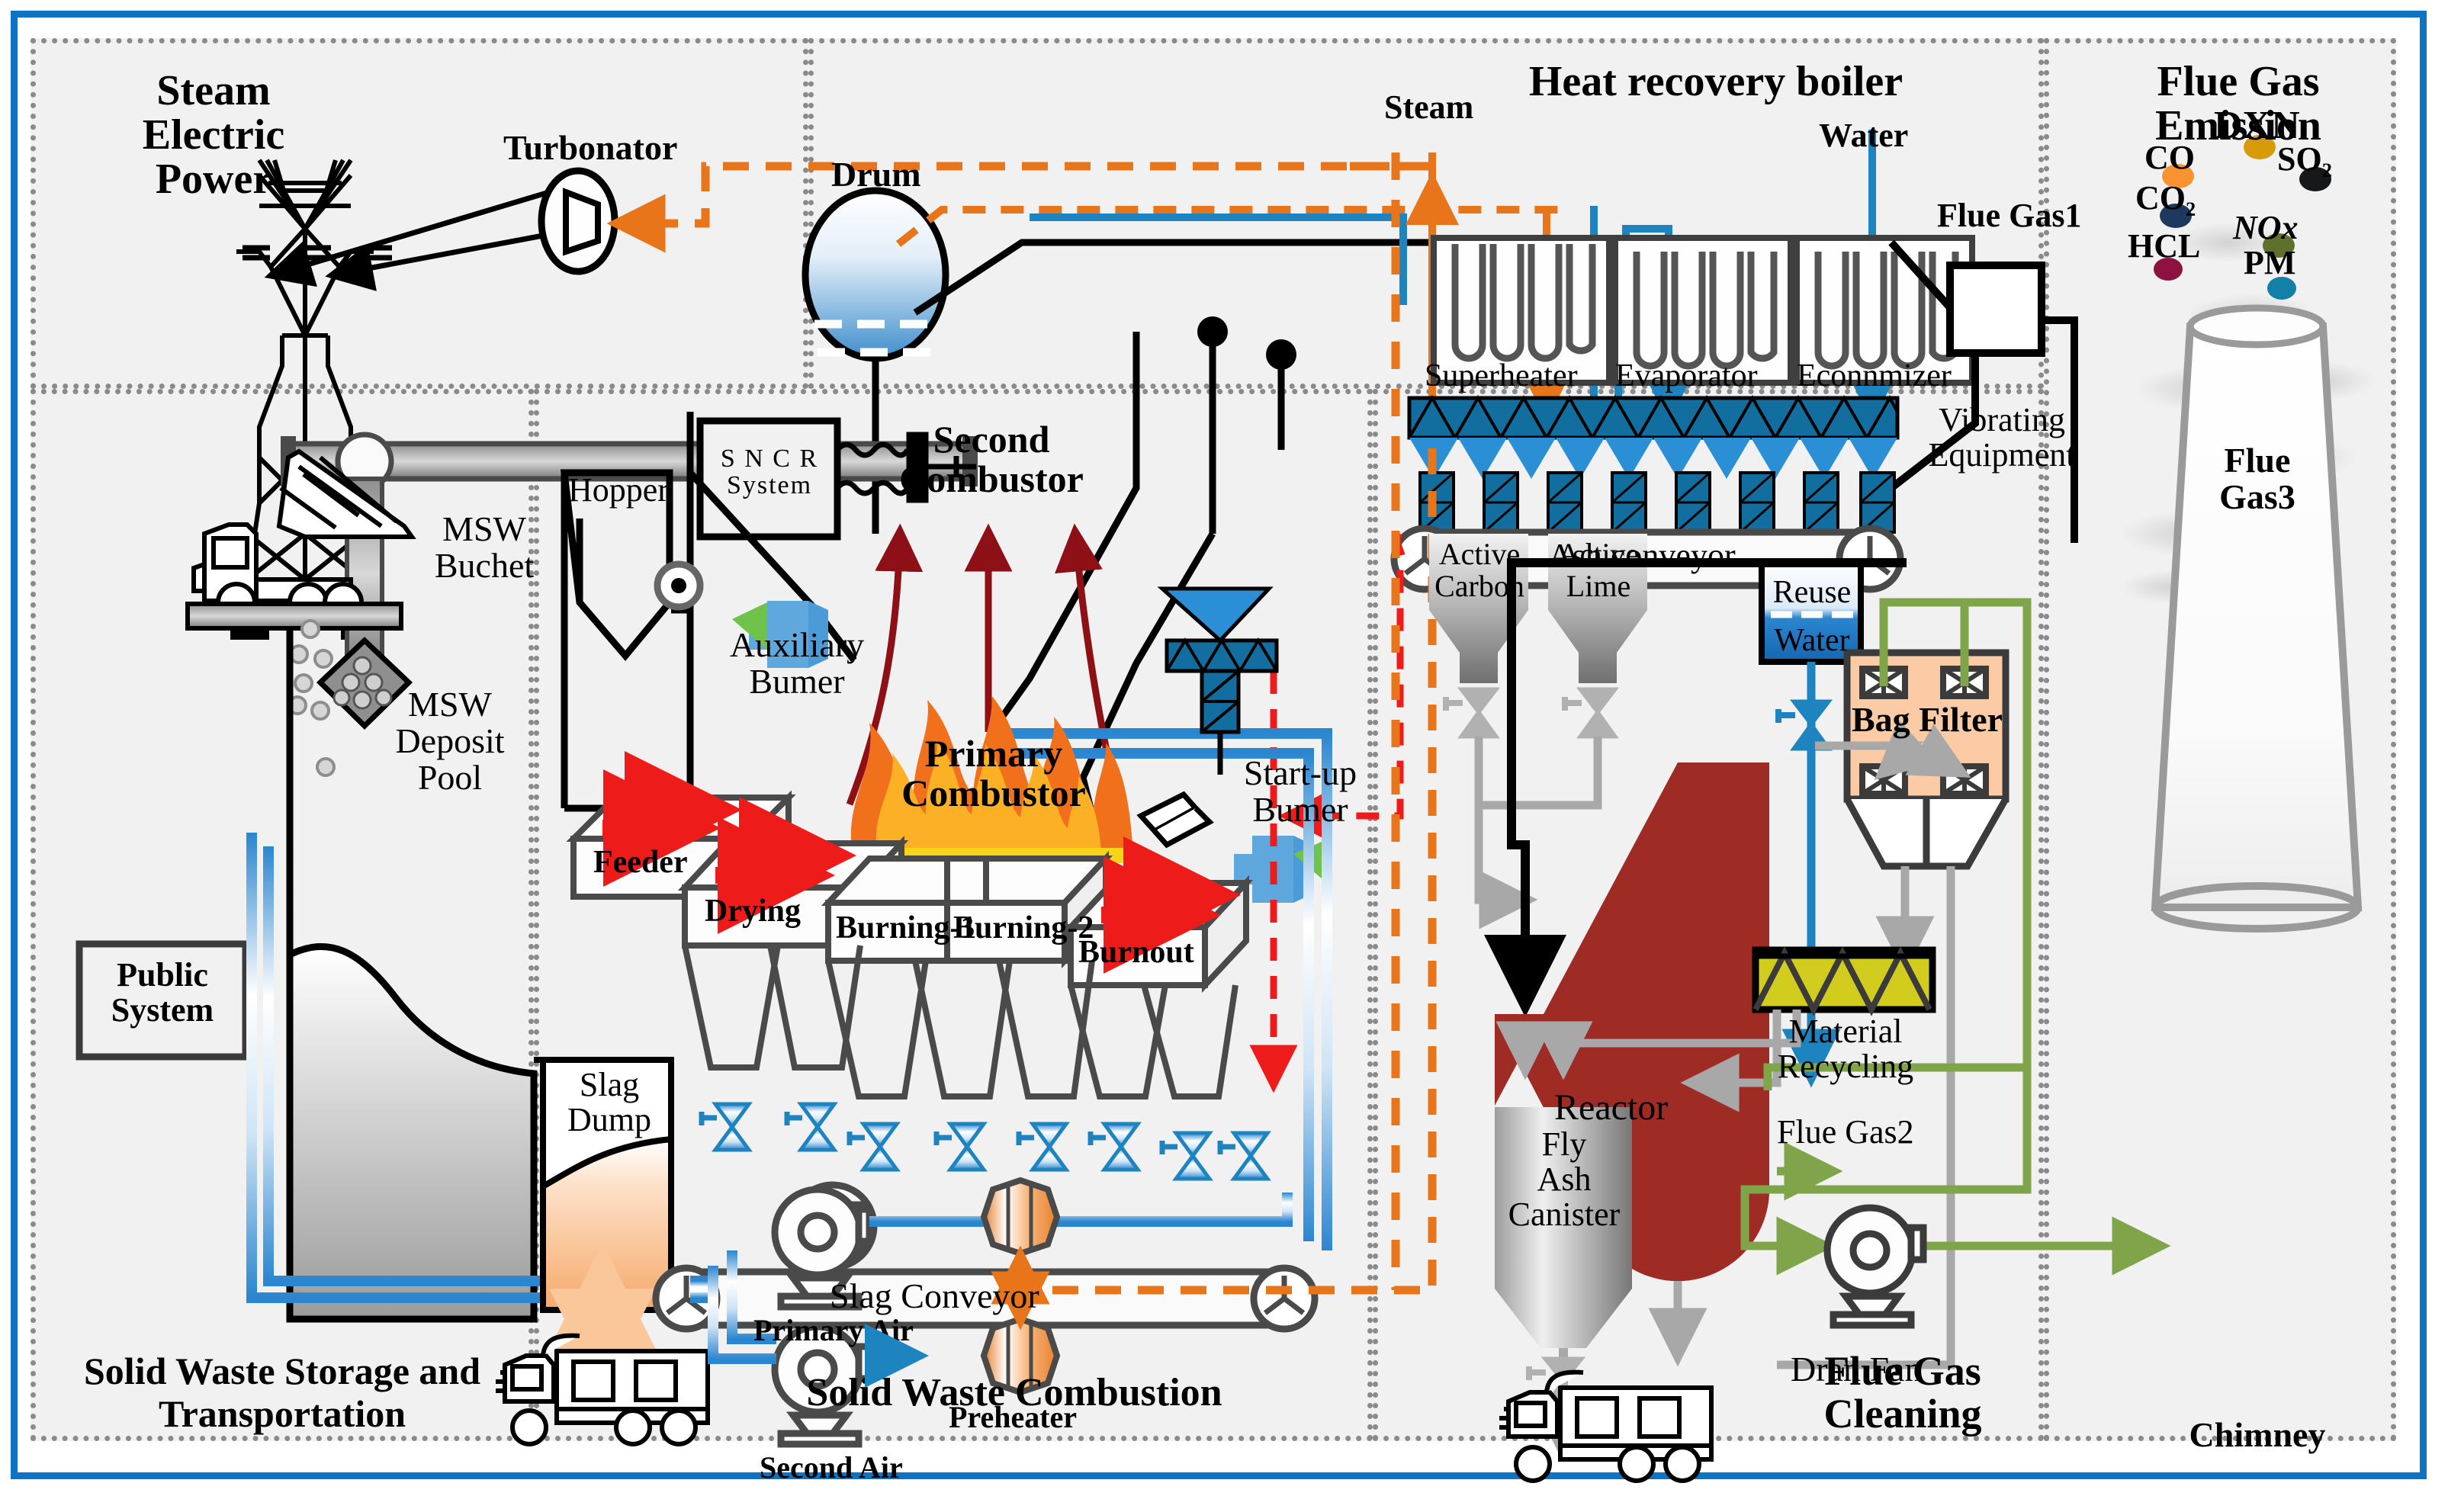  Describe the element at coordinates (2257, 478) in the screenshot. I see `flue-gas3-label: Flue Gas3` at that location.